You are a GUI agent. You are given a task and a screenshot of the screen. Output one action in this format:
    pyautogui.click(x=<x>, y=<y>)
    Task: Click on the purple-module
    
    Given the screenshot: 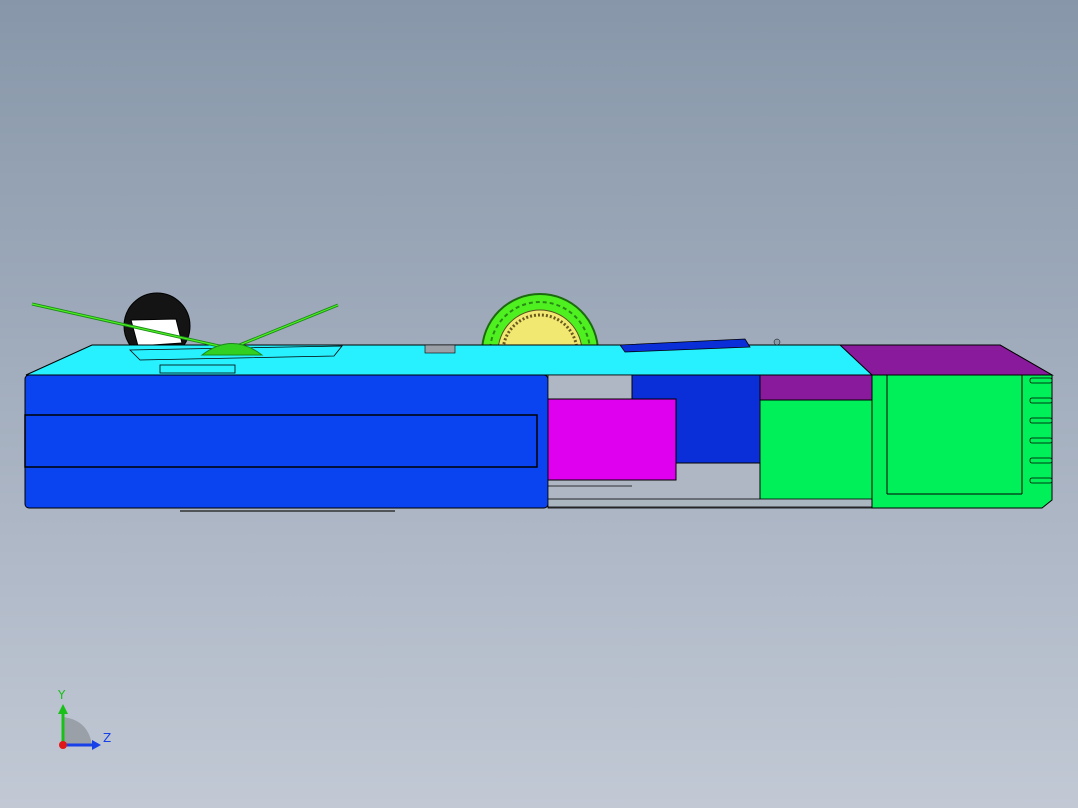 What is the action you would take?
    pyautogui.click(x=816, y=387)
    